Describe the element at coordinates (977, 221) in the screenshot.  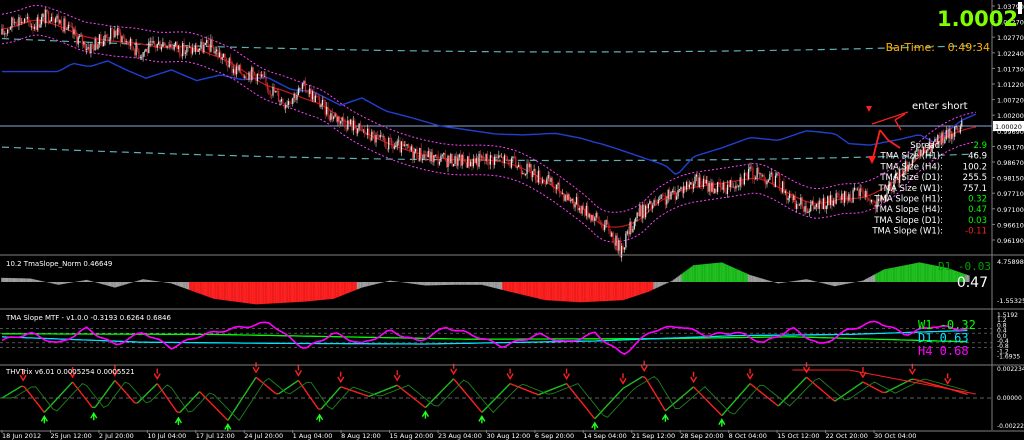
I see `stat-value: 0.03` at that location.